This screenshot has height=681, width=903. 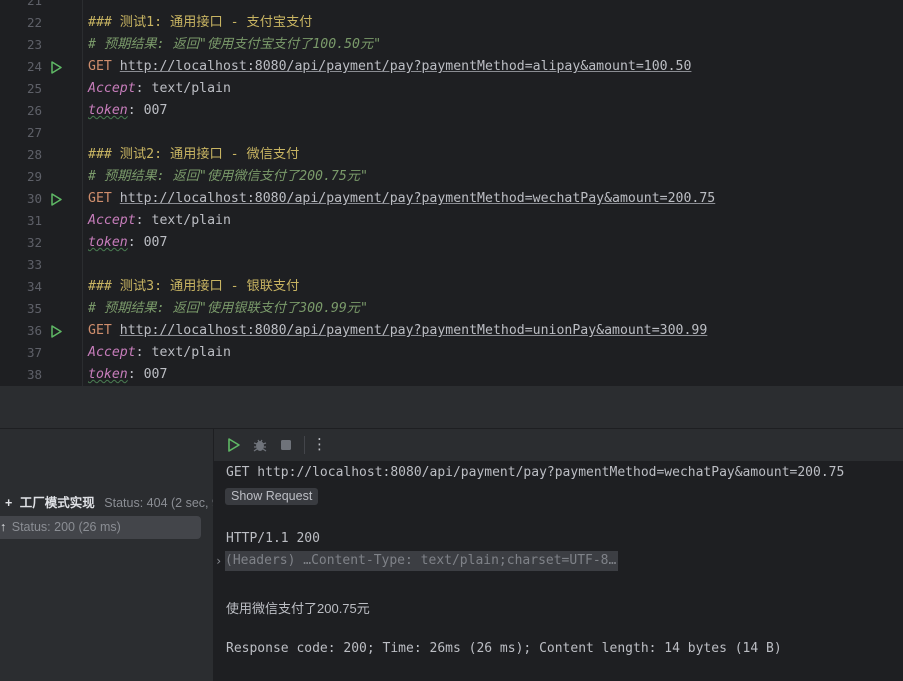 I want to click on line-number: 32, so click(x=34, y=242).